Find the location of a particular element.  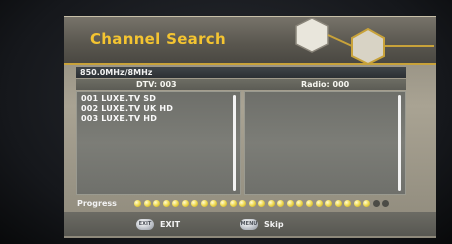

hexagon-decoration-icon is located at coordinates (364, 41).